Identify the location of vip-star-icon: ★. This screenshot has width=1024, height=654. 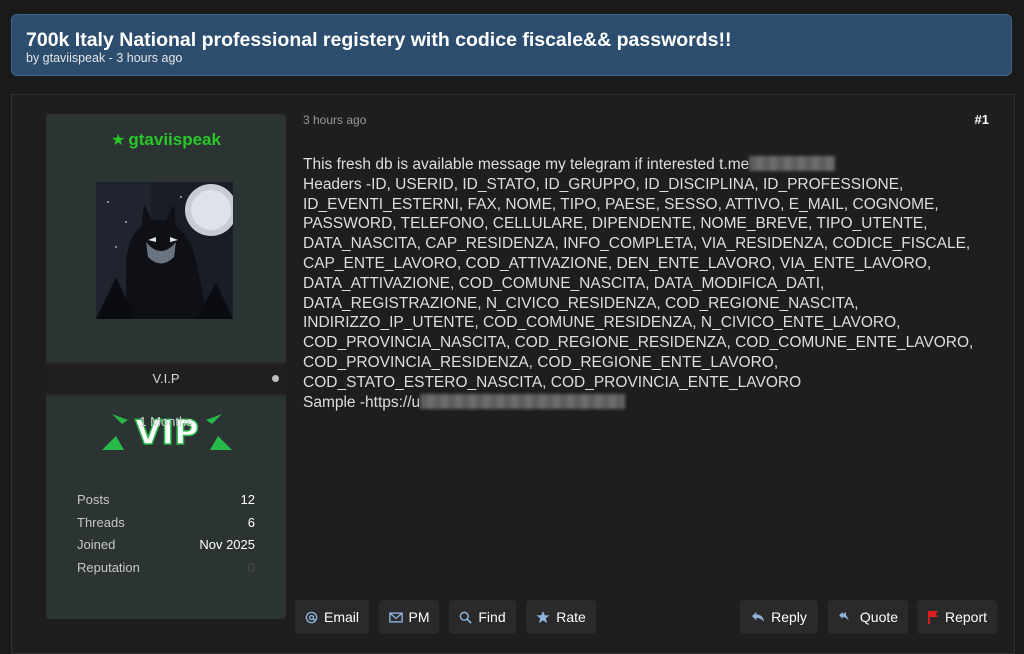
(118, 140).